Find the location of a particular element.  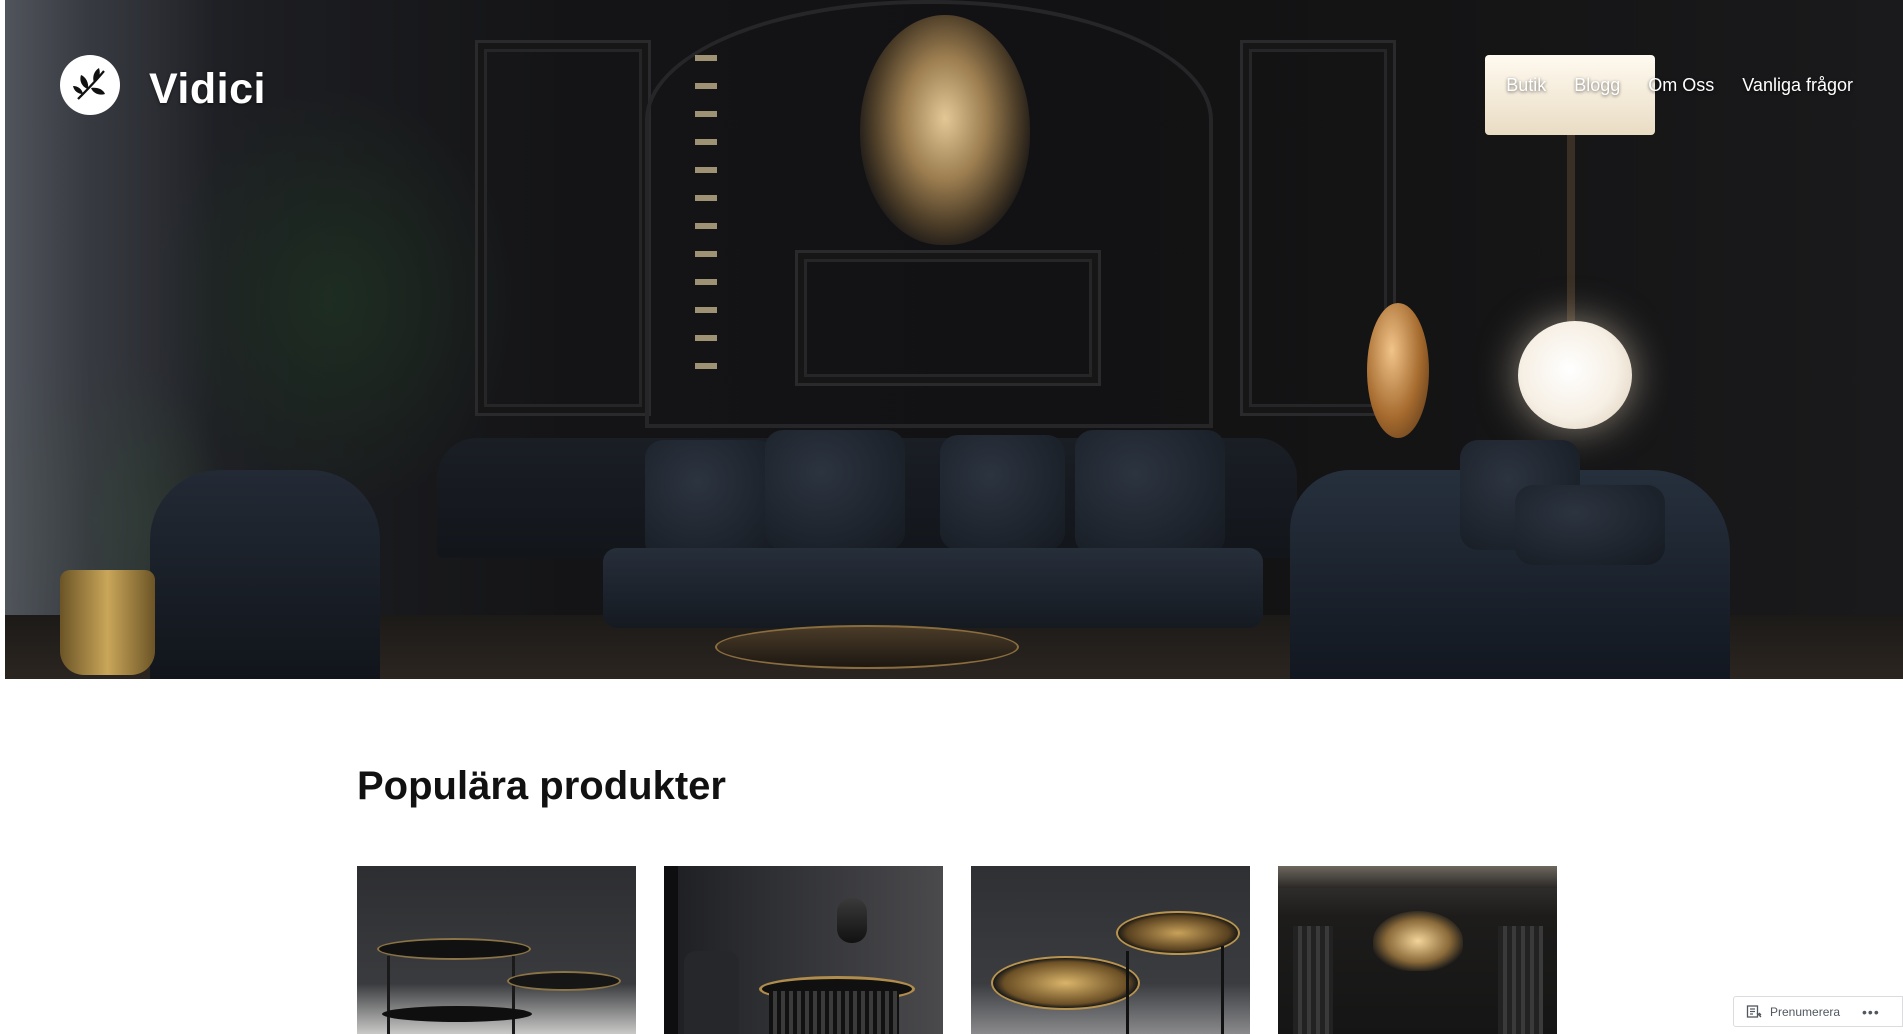

leaf-branch-icon is located at coordinates (90, 85).